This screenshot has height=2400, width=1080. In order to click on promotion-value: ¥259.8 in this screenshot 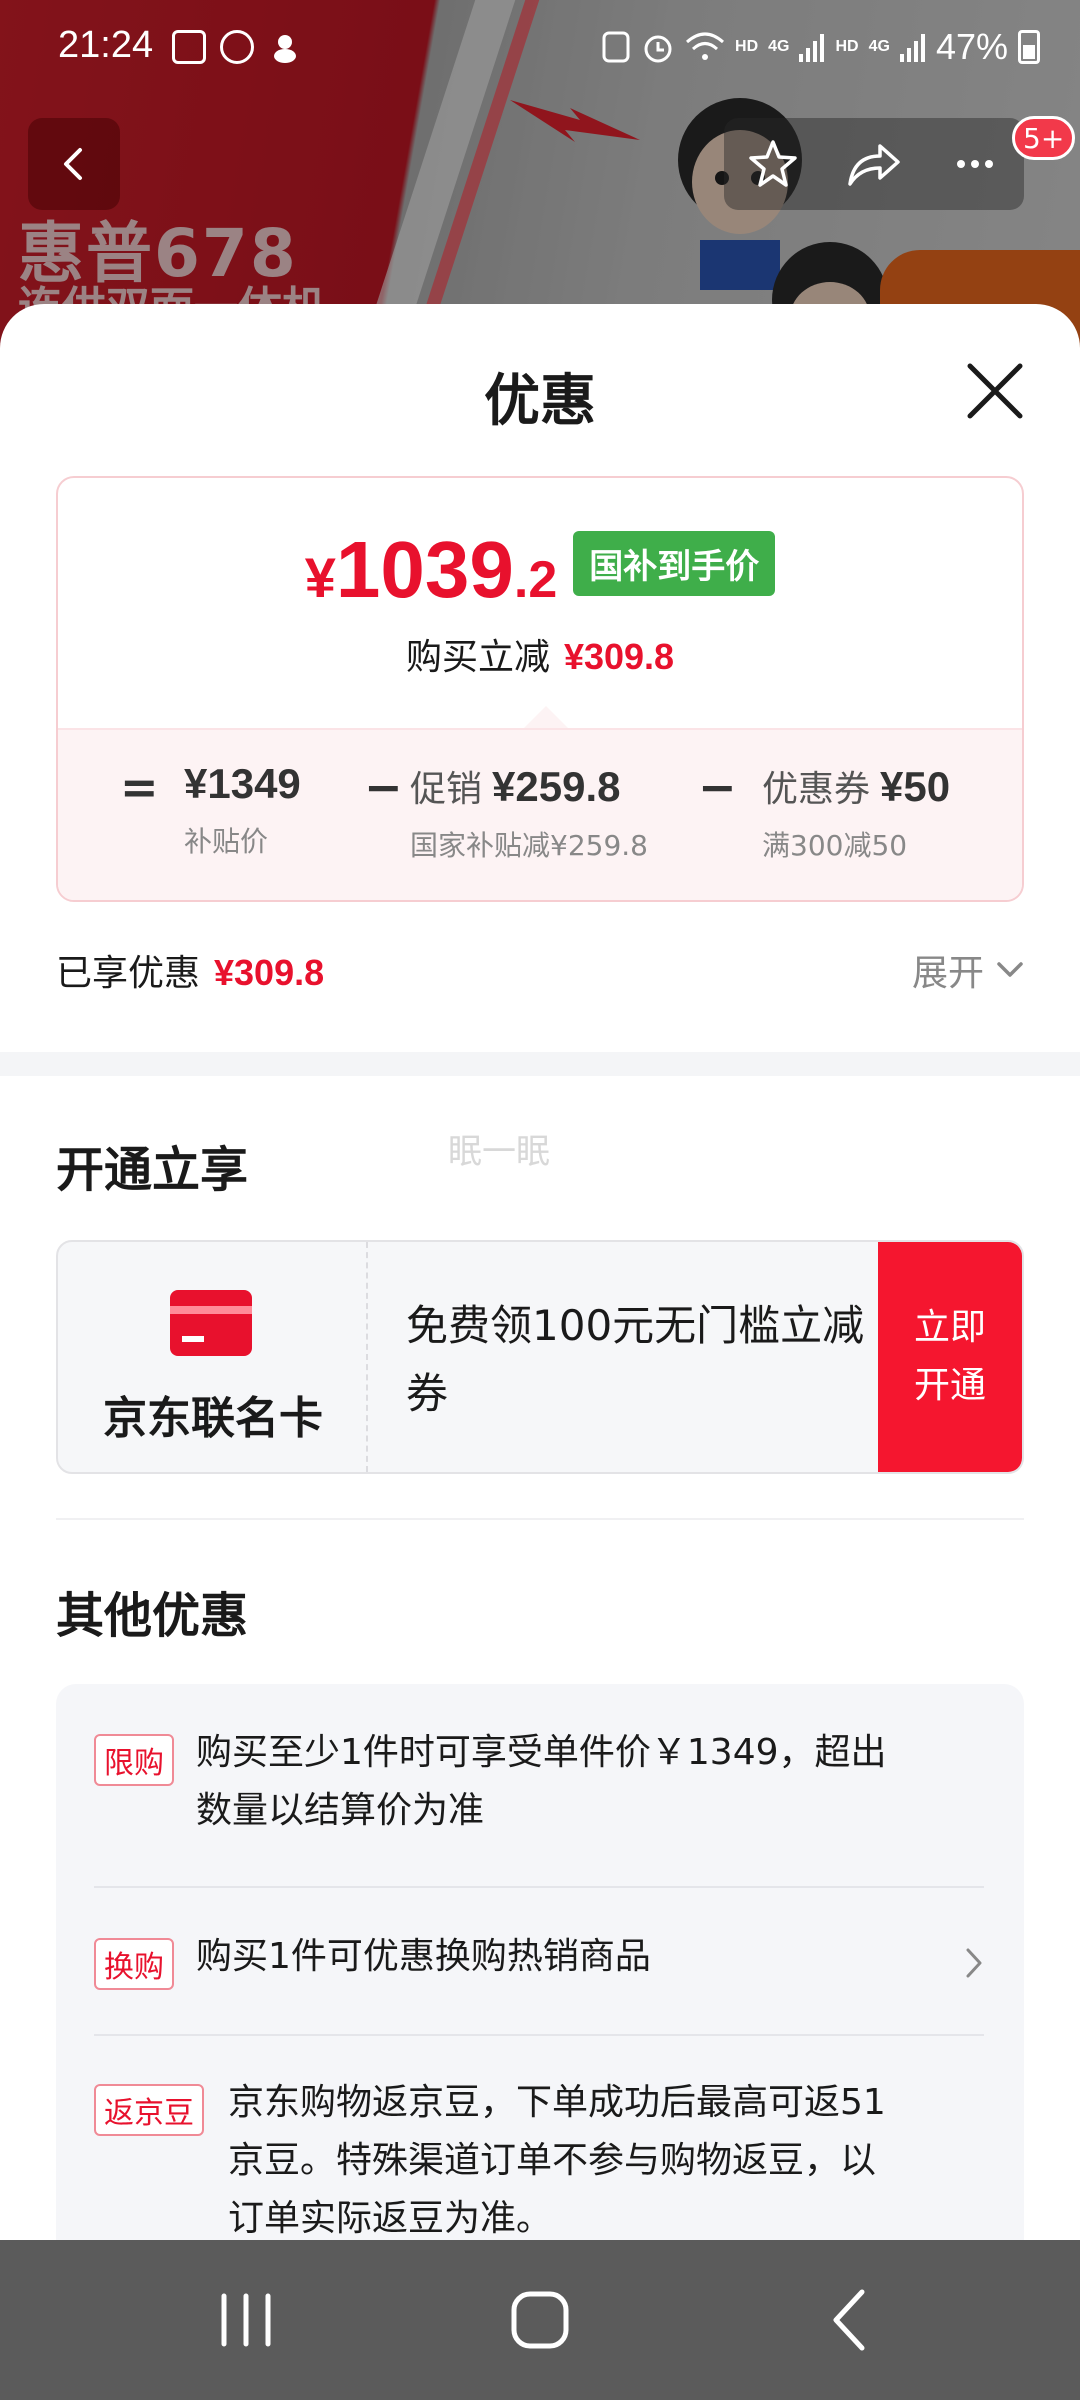, I will do `click(556, 786)`.